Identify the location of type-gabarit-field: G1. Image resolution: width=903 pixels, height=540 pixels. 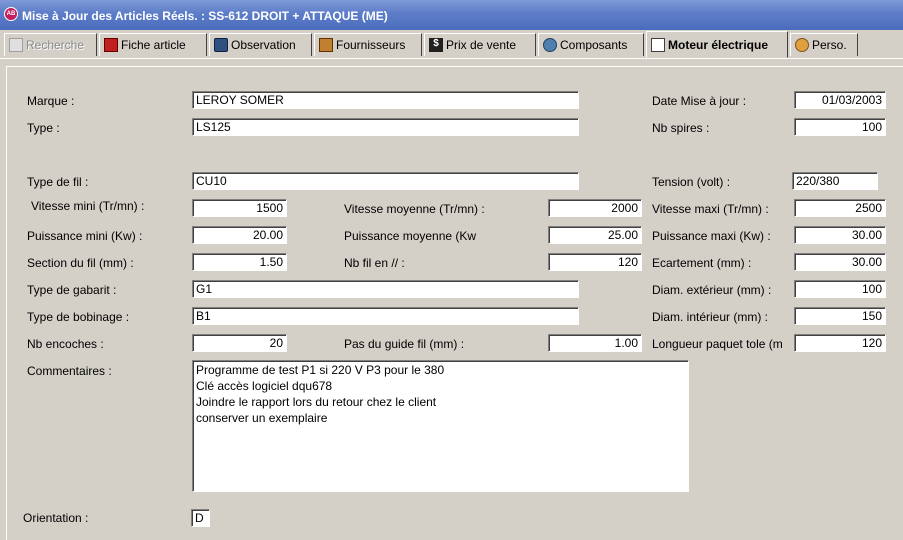
(385, 289).